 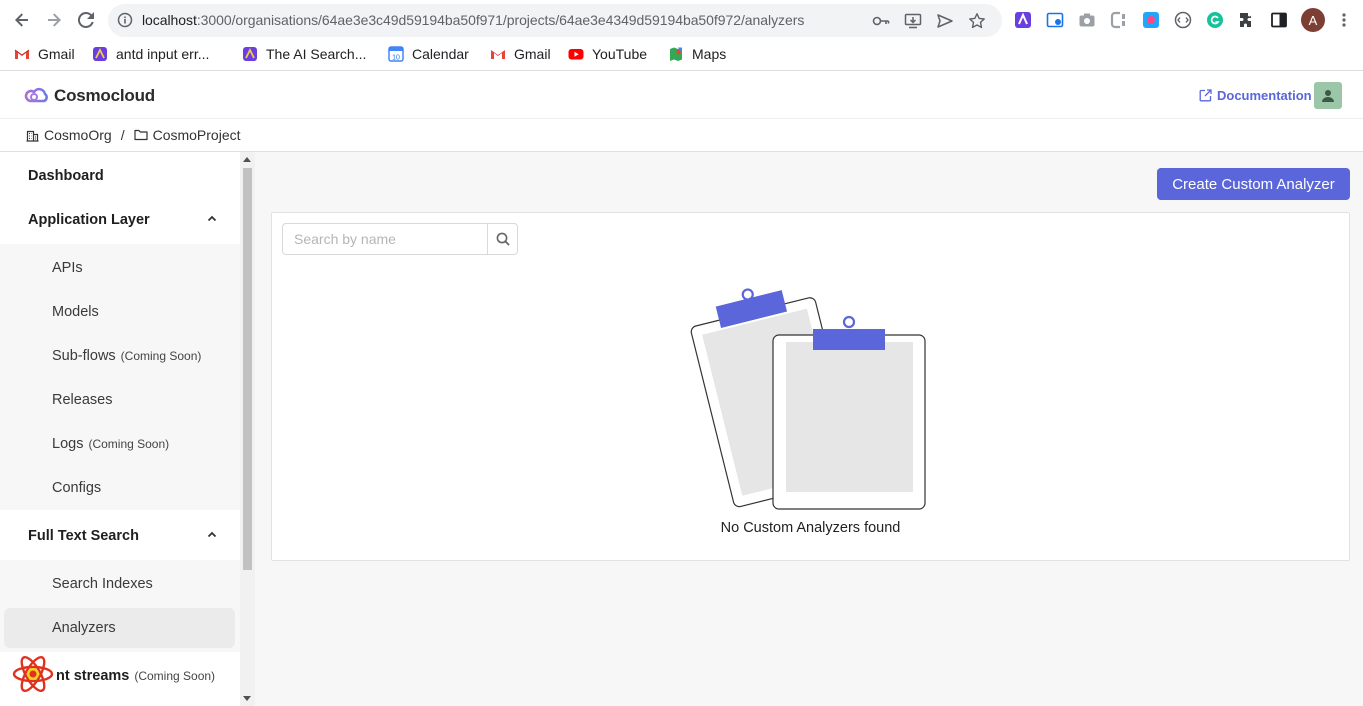 What do you see at coordinates (1087, 20) in the screenshot?
I see `camera-icon` at bounding box center [1087, 20].